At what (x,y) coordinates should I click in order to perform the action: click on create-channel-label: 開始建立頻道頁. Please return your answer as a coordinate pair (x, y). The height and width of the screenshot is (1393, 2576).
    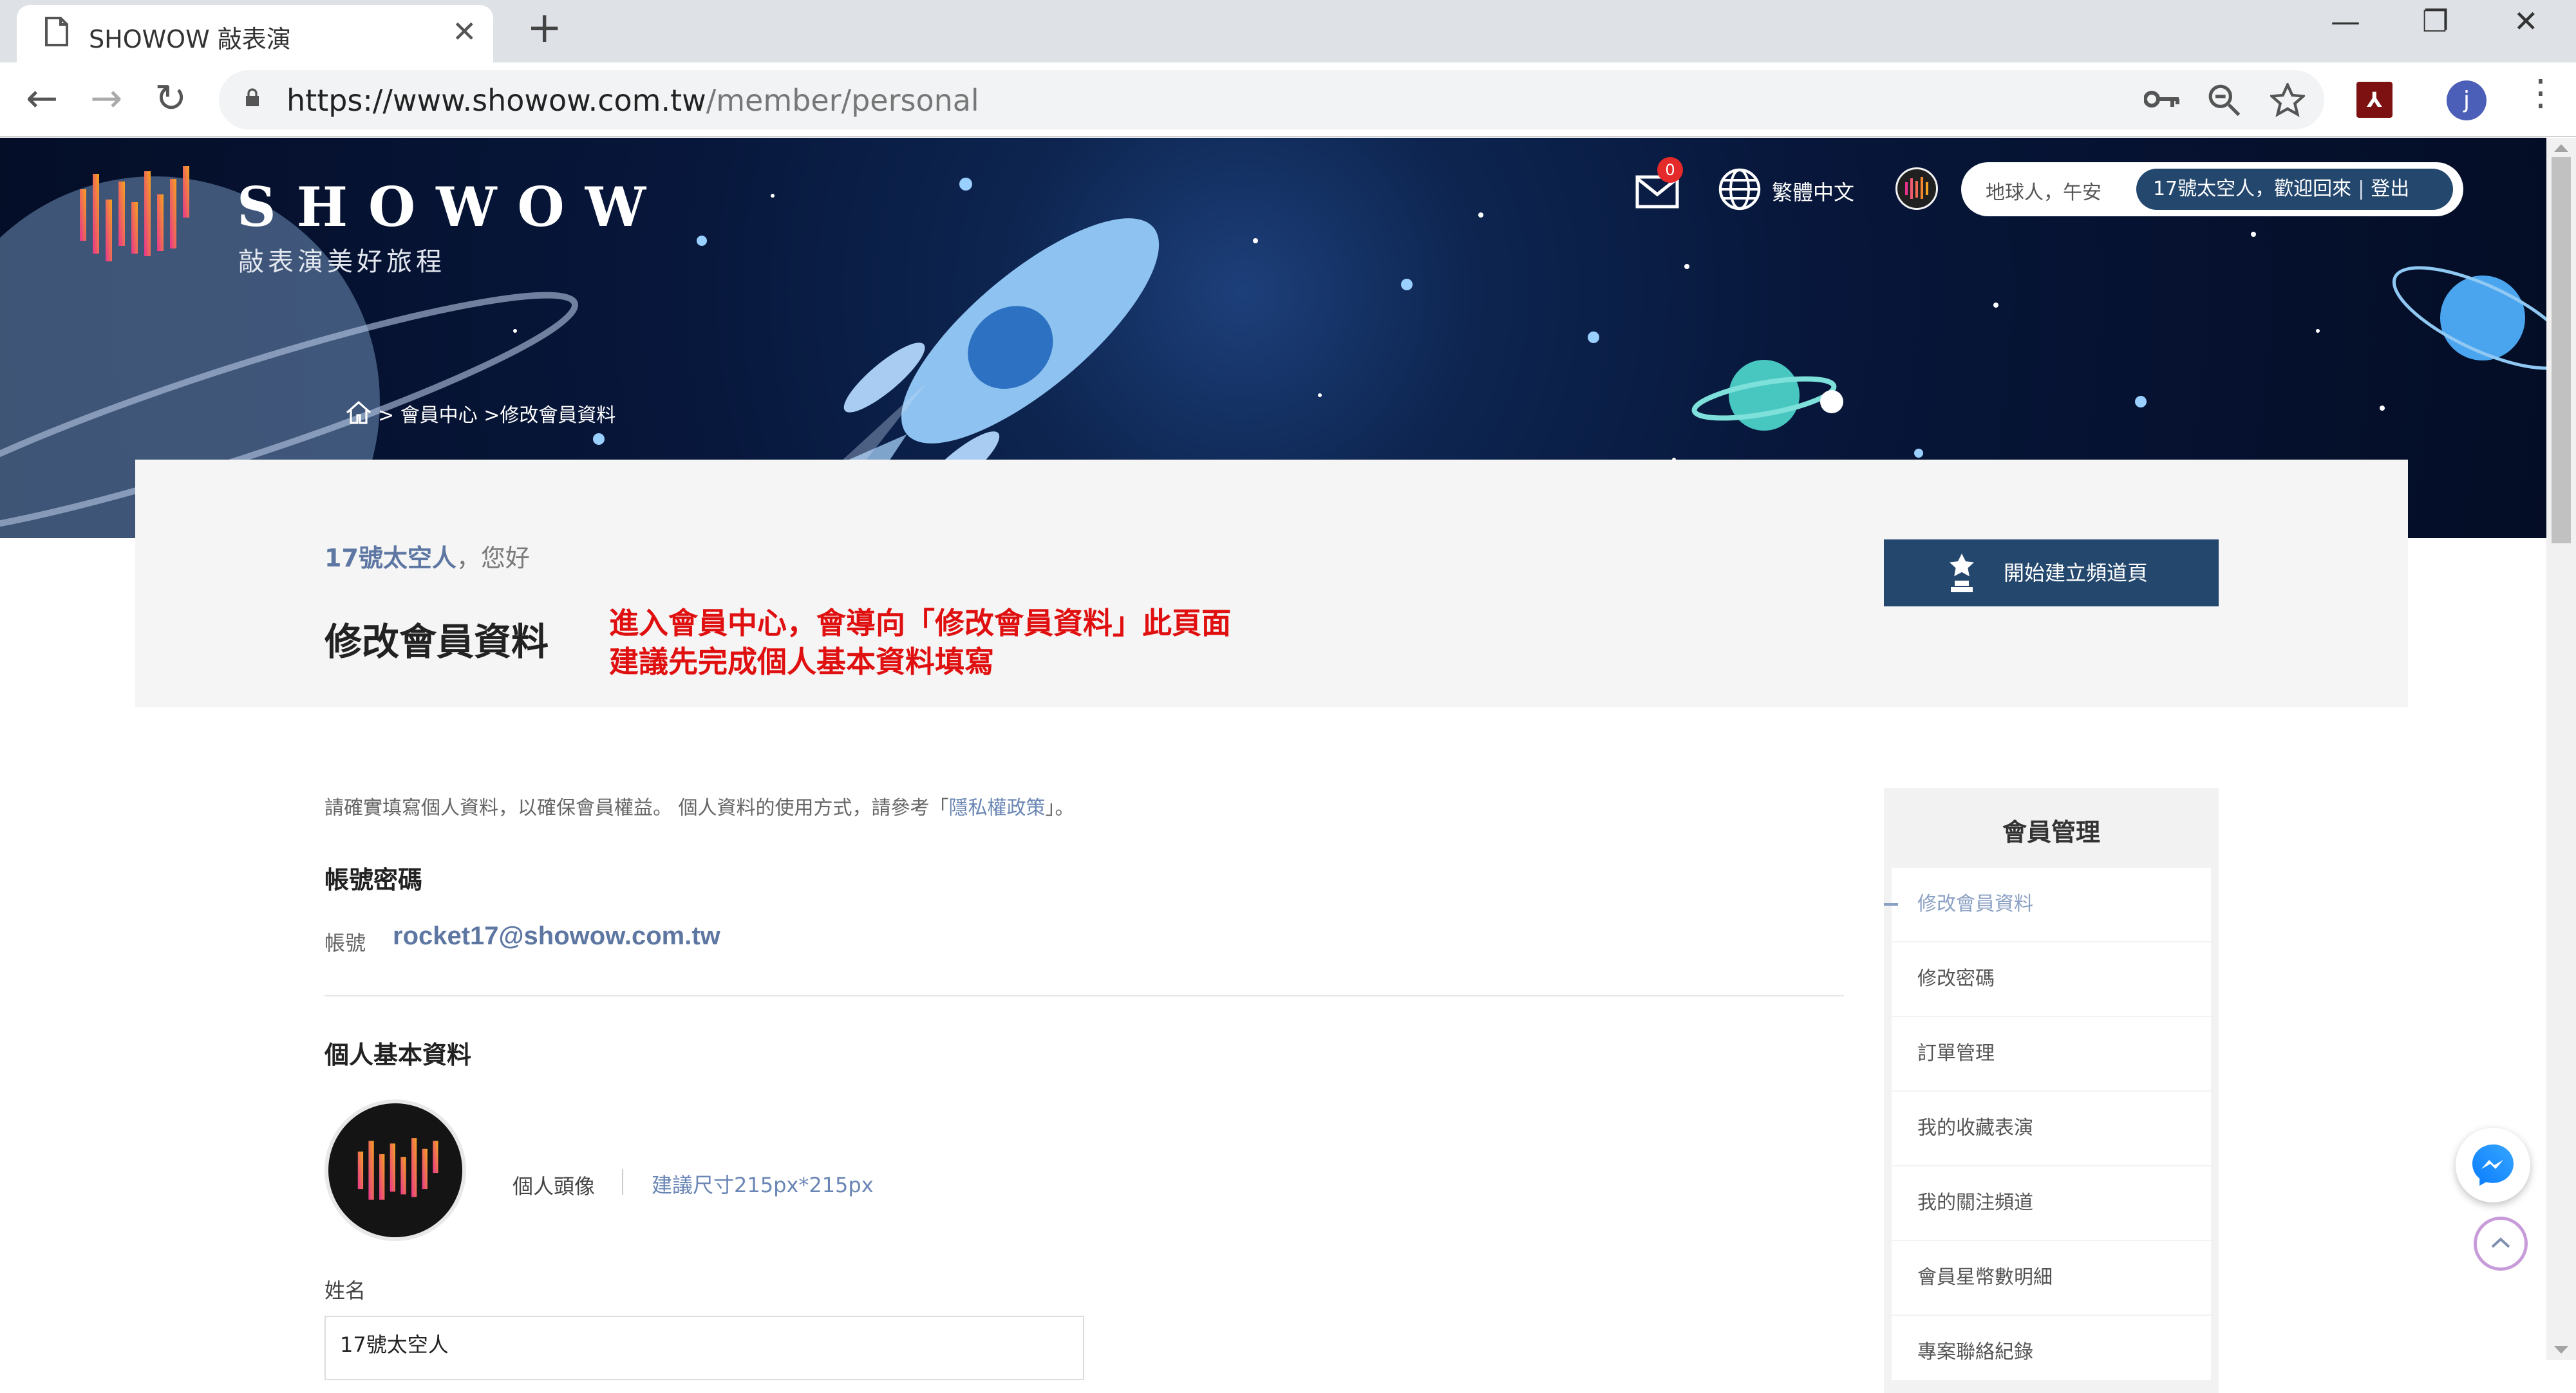
    Looking at the image, I should click on (2076, 573).